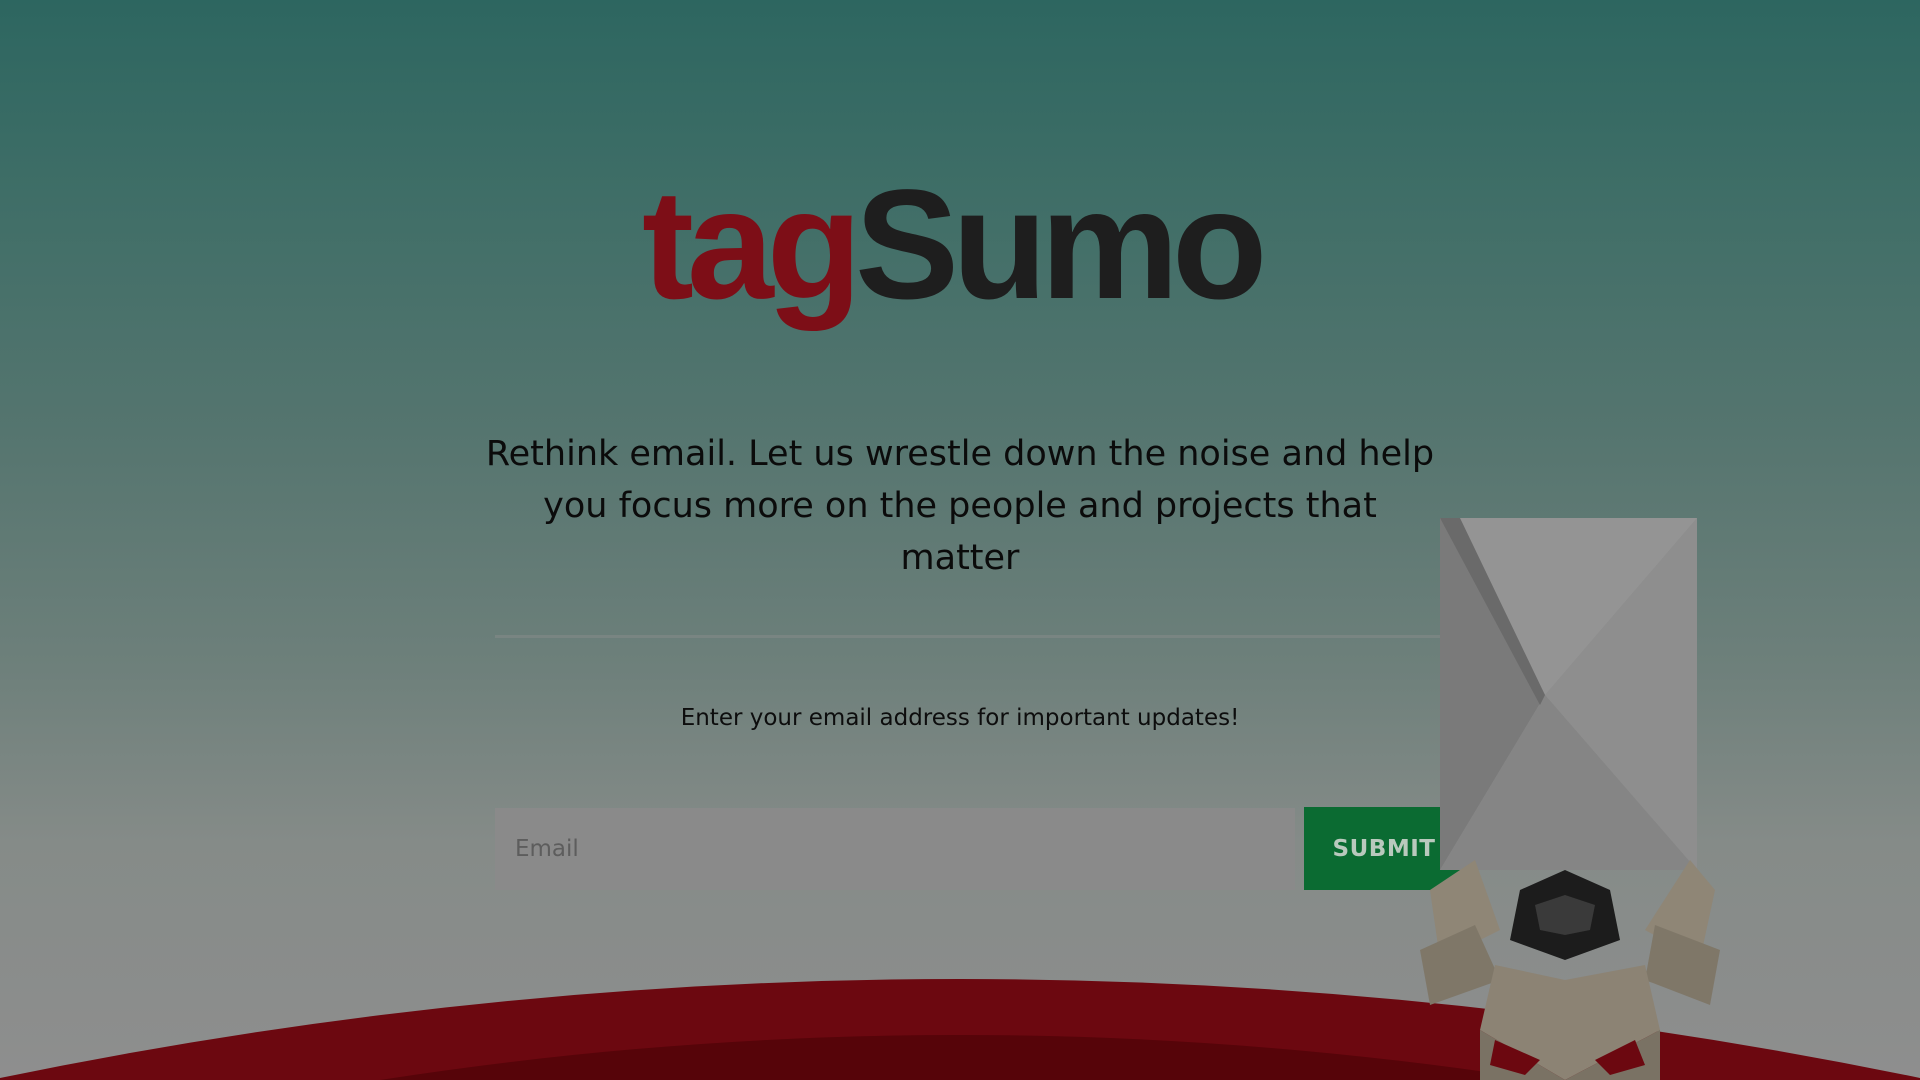 Image resolution: width=1920 pixels, height=1080 pixels. What do you see at coordinates (895, 849) in the screenshot?
I see `email-field` at bounding box center [895, 849].